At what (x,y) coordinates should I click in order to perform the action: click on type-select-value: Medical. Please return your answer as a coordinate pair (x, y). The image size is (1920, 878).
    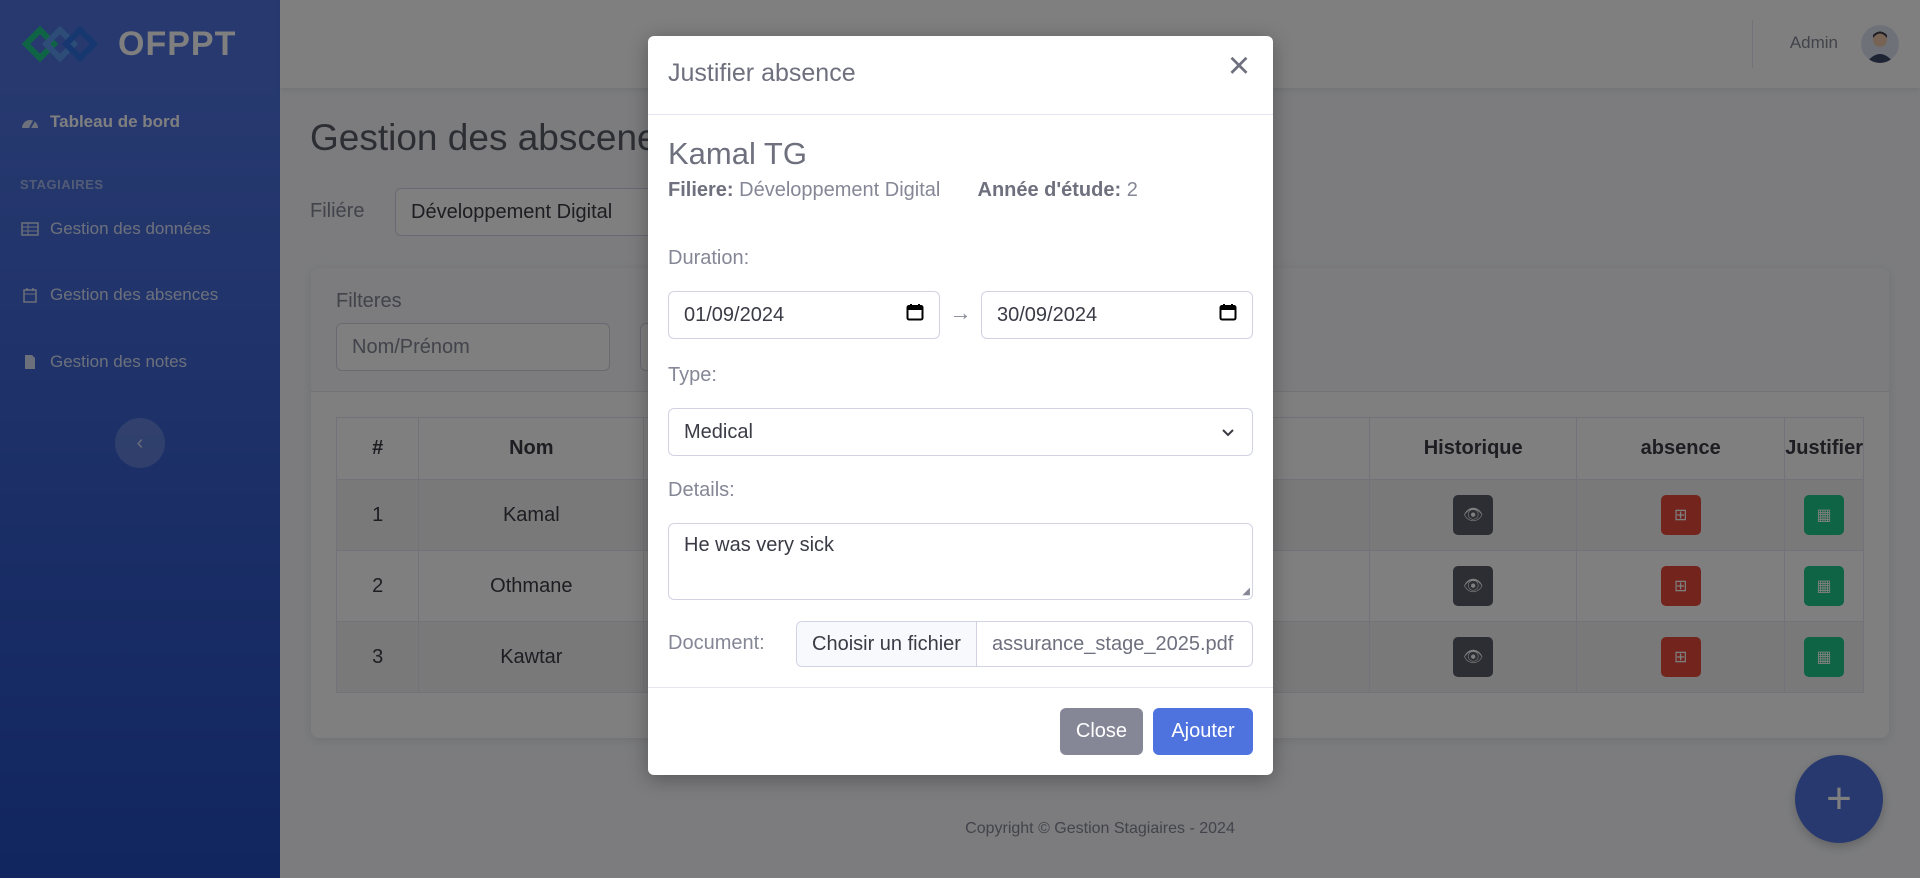
    Looking at the image, I should click on (718, 432).